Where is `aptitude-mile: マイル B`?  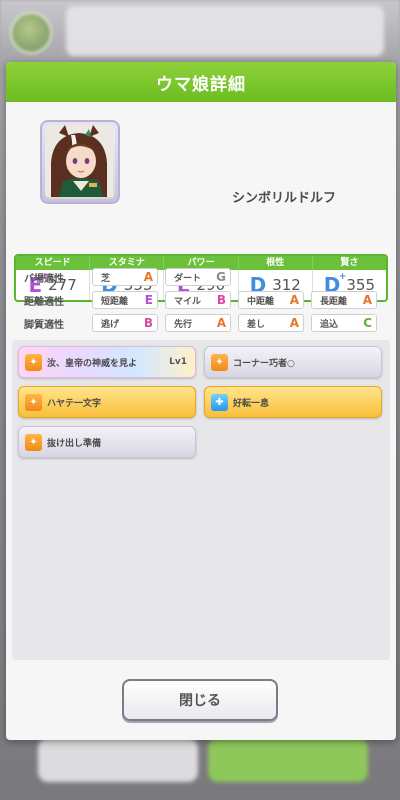
aptitude-mile: マイル B is located at coordinates (198, 300).